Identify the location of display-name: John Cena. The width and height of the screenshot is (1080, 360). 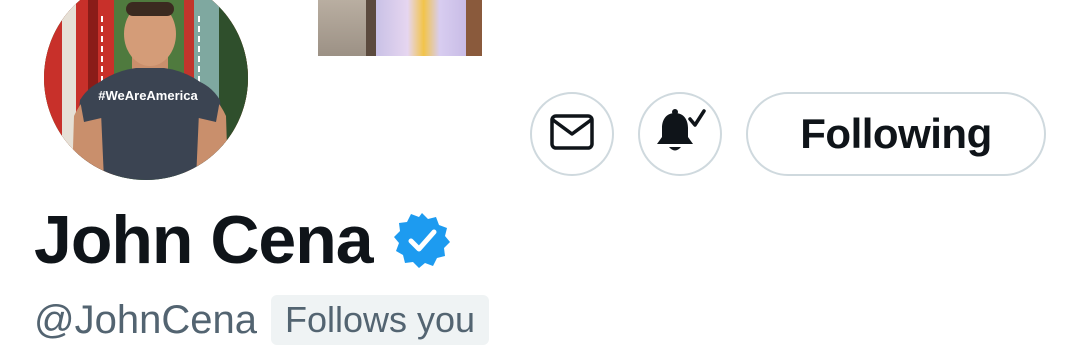
(204, 240).